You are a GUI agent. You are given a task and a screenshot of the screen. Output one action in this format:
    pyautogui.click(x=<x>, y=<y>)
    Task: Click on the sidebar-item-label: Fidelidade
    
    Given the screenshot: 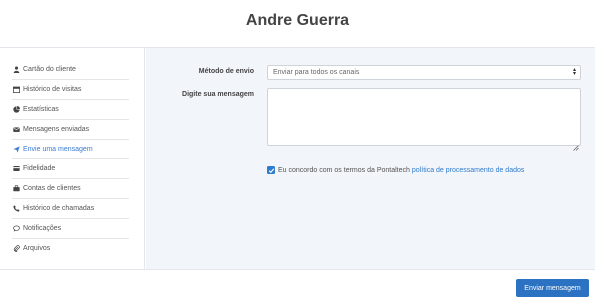 What is the action you would take?
    pyautogui.click(x=39, y=169)
    